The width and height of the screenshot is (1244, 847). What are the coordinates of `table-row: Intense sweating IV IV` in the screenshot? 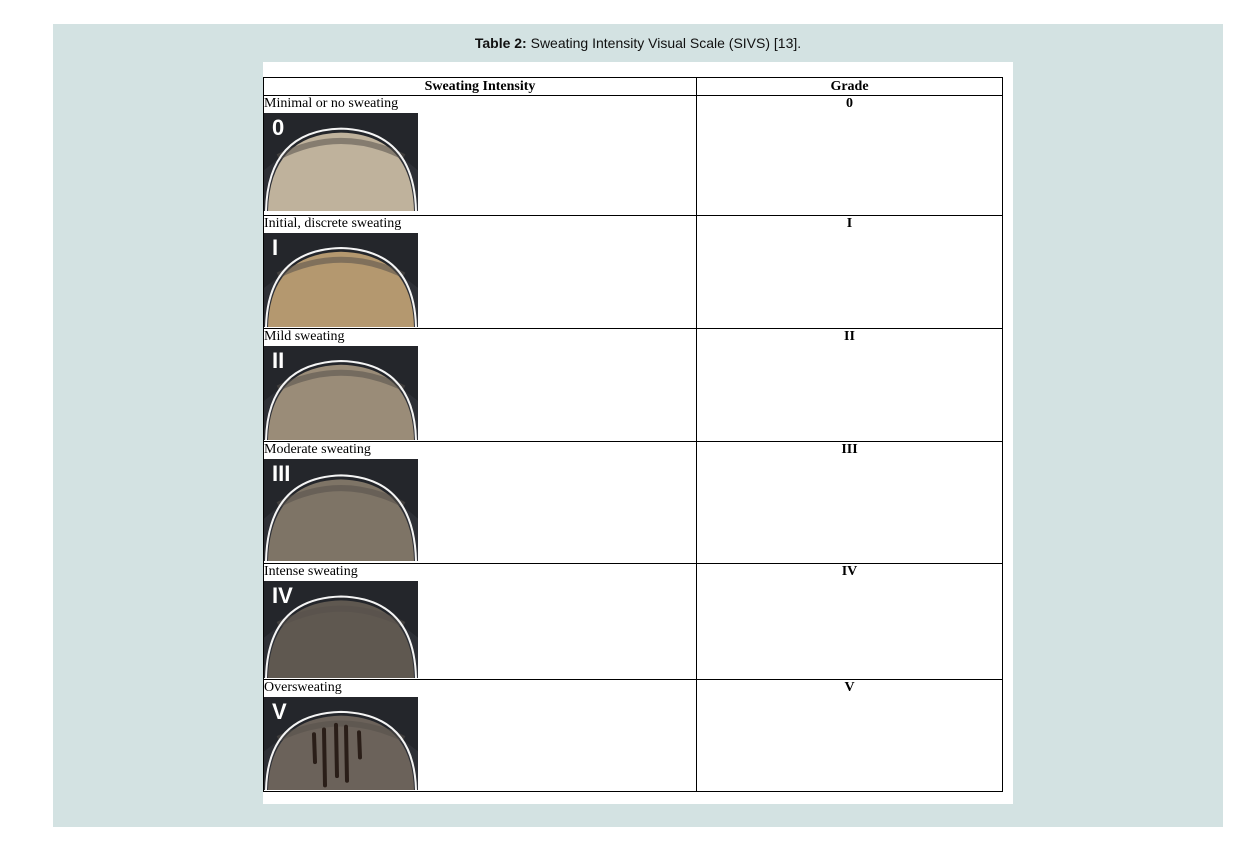 It's located at (633, 621).